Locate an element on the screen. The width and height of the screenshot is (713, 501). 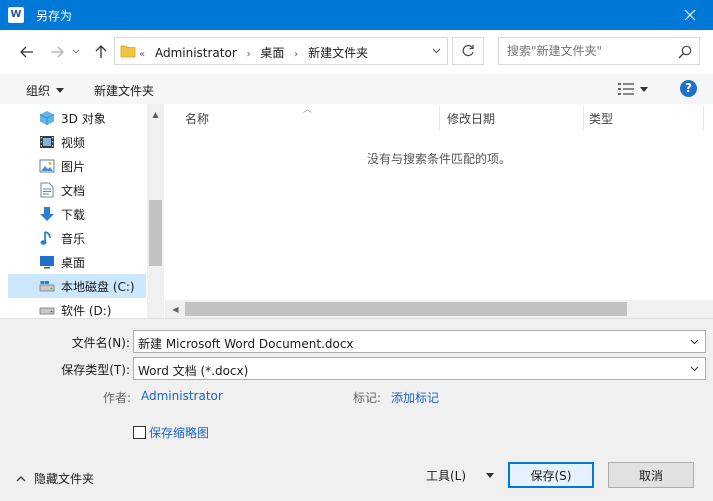
sidebar-item-music: 音乐 is located at coordinates (77, 238).